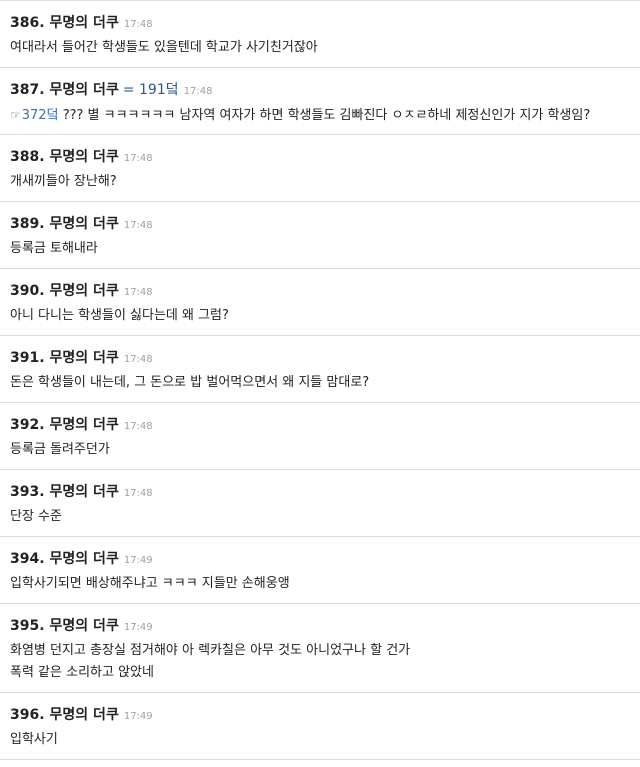  Describe the element at coordinates (82, 672) in the screenshot. I see `comment-text: 폭력 같은 소리하고 앉았네` at that location.